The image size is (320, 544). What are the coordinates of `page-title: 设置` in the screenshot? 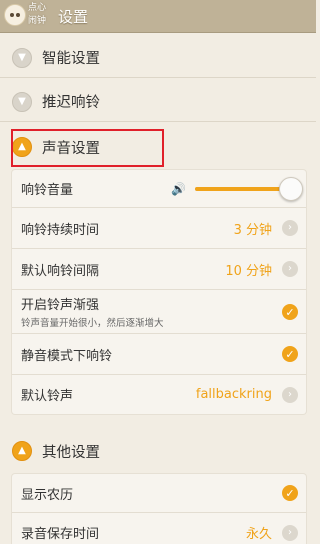 It's located at (73, 16).